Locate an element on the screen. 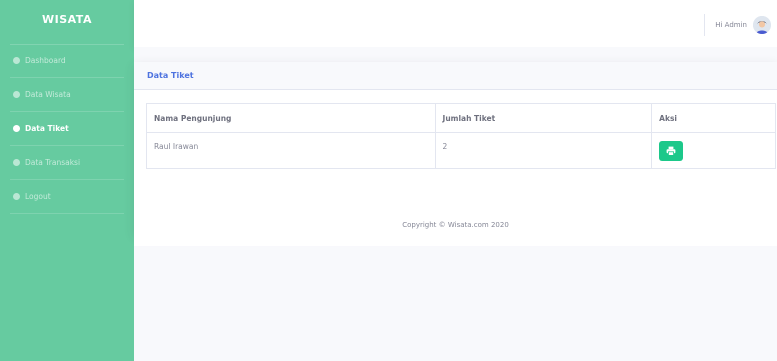  sidebar-item-label: Logout is located at coordinates (38, 196).